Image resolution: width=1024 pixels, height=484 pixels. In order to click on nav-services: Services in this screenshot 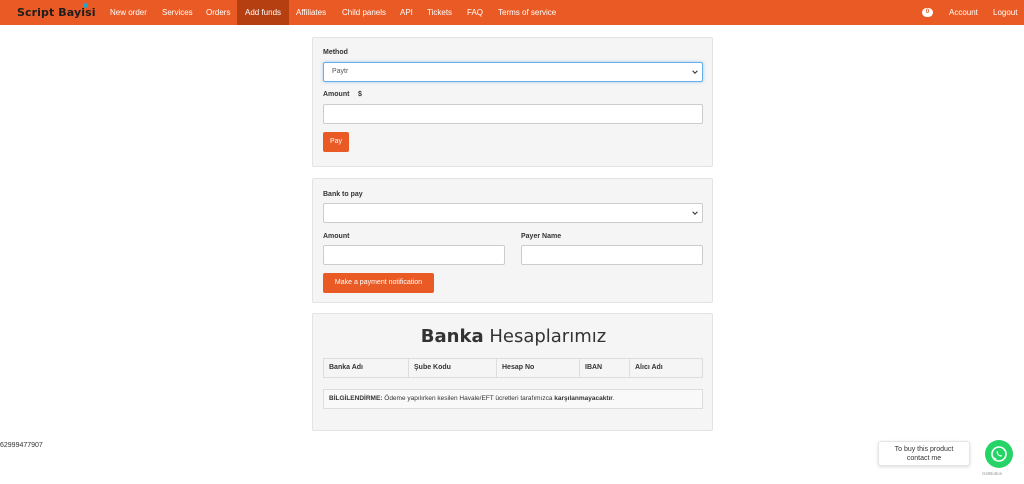, I will do `click(177, 12)`.